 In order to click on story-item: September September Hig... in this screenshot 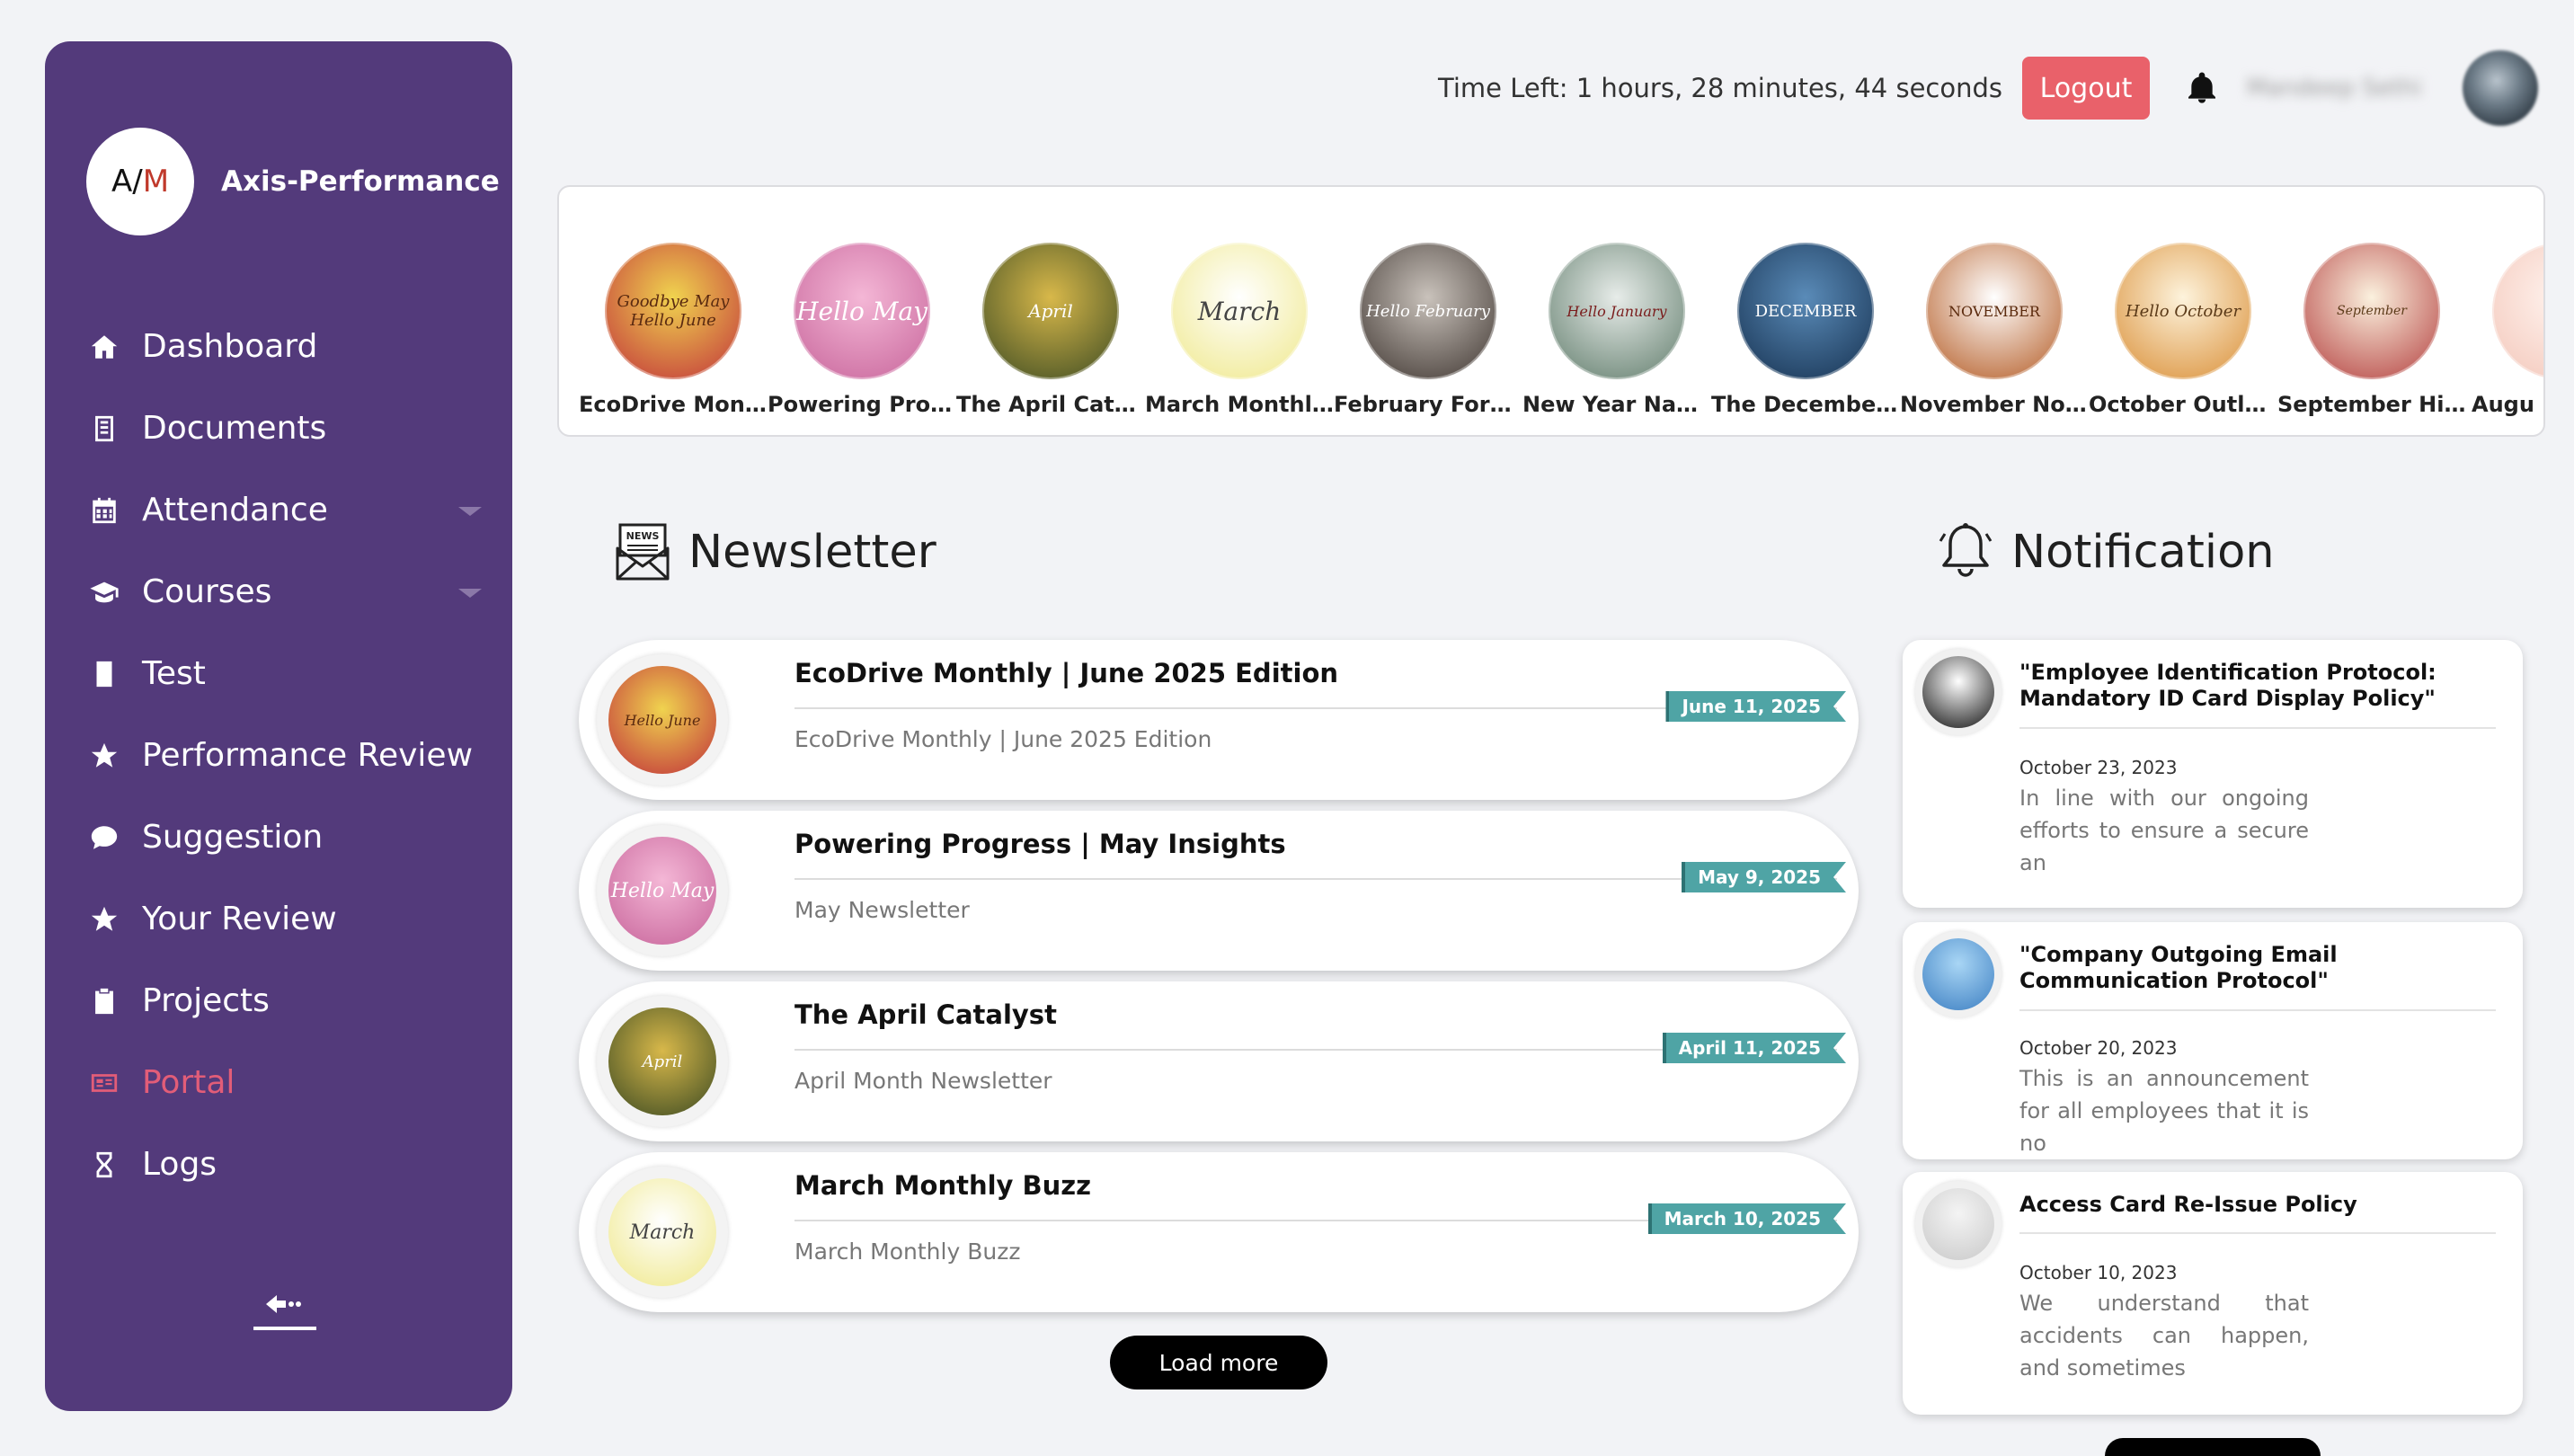, I will do `click(2371, 330)`.